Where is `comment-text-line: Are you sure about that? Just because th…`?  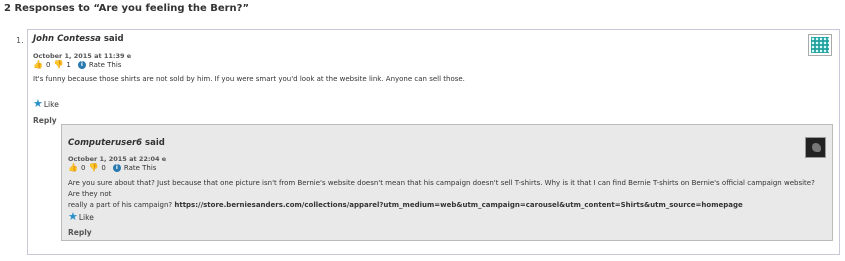
comment-text-line: Are you sure about that? Just because th… is located at coordinates (441, 188).